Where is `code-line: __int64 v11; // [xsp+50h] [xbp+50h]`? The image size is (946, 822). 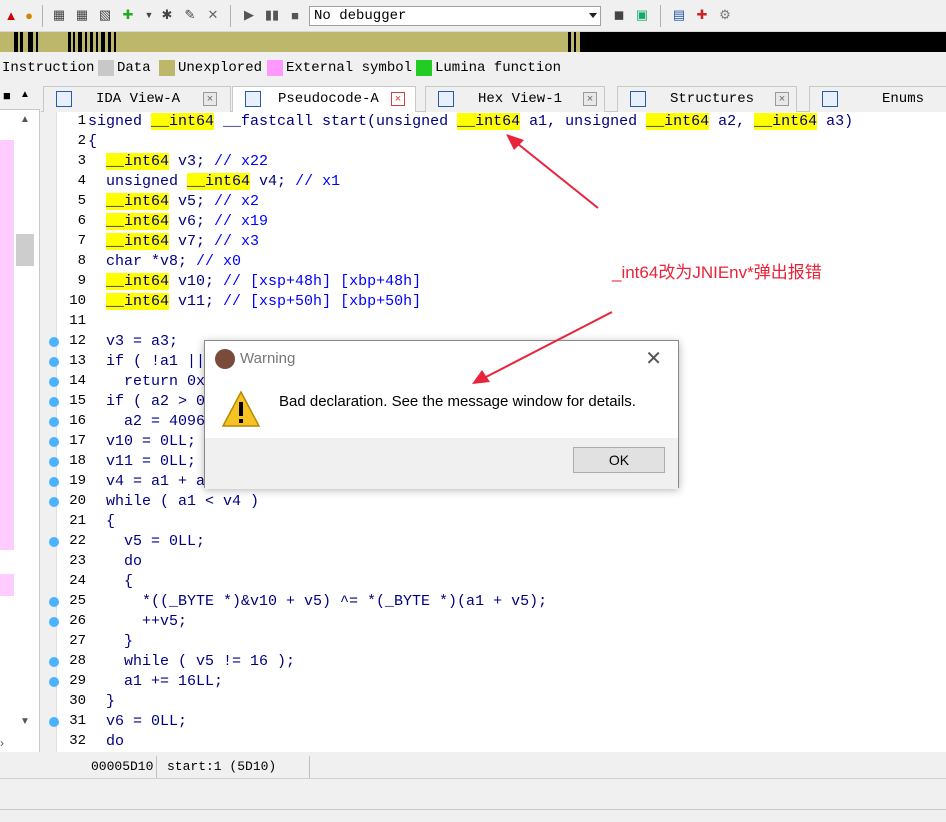
code-line: __int64 v11; // [xsp+50h] [xbp+50h] is located at coordinates (254, 302).